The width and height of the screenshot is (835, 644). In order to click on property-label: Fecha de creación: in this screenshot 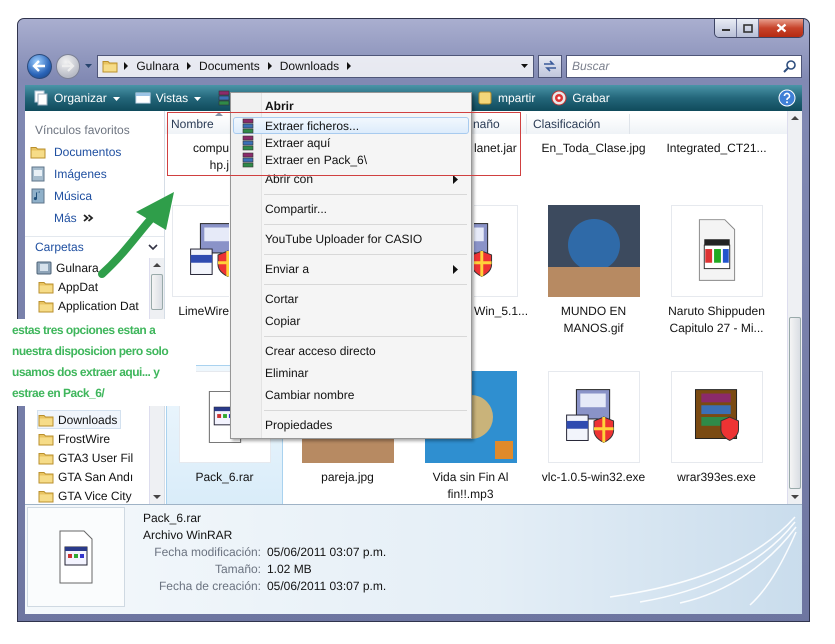, I will do `click(209, 586)`.